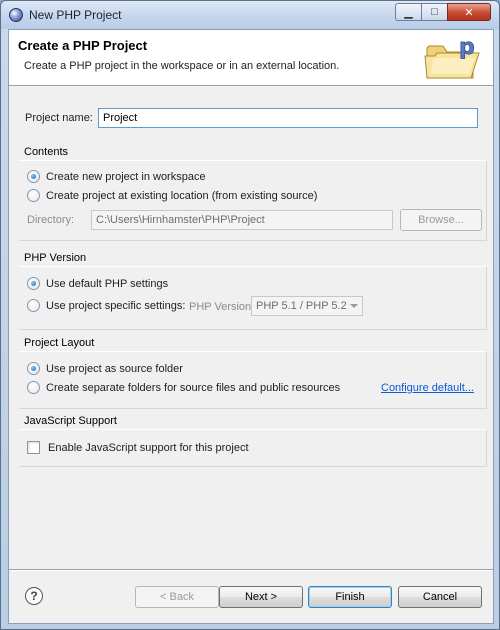 This screenshot has width=500, height=630. I want to click on back-button-label: < Back, so click(177, 597).